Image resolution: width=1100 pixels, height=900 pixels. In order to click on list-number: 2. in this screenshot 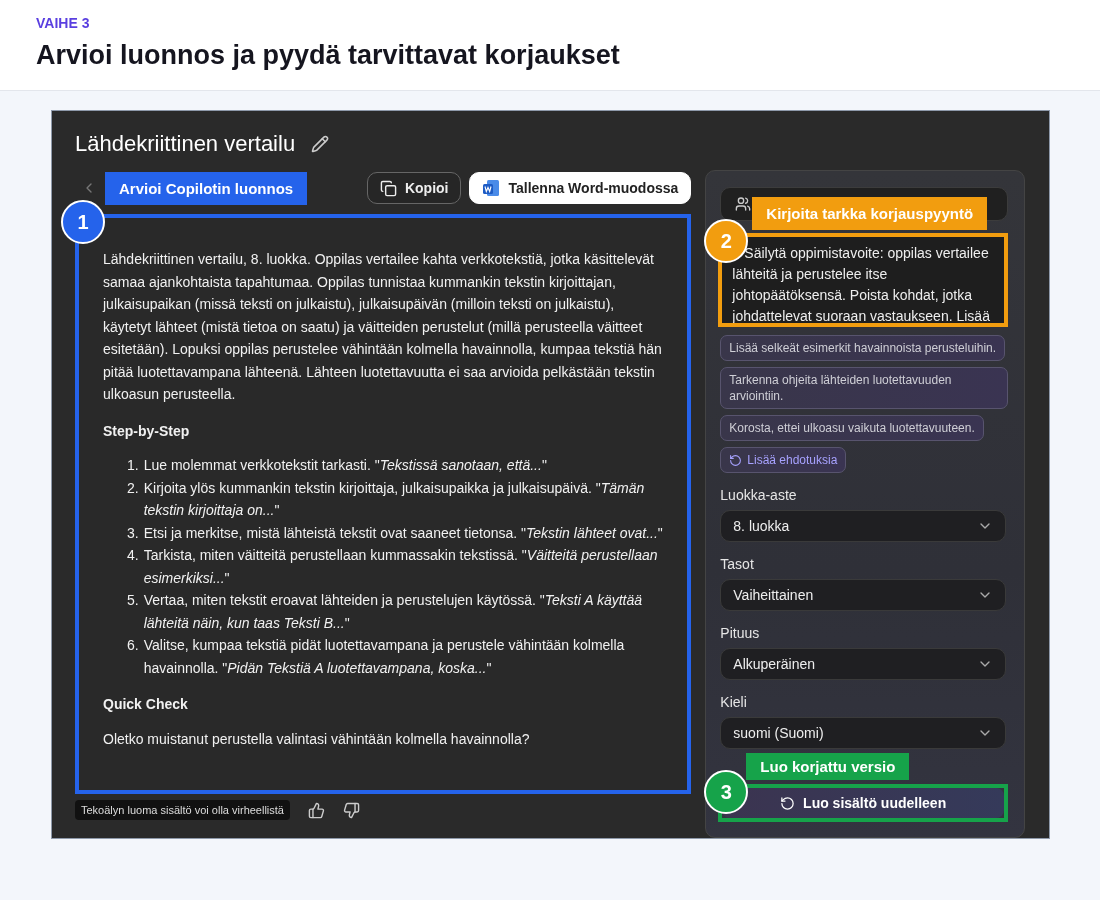, I will do `click(133, 488)`.